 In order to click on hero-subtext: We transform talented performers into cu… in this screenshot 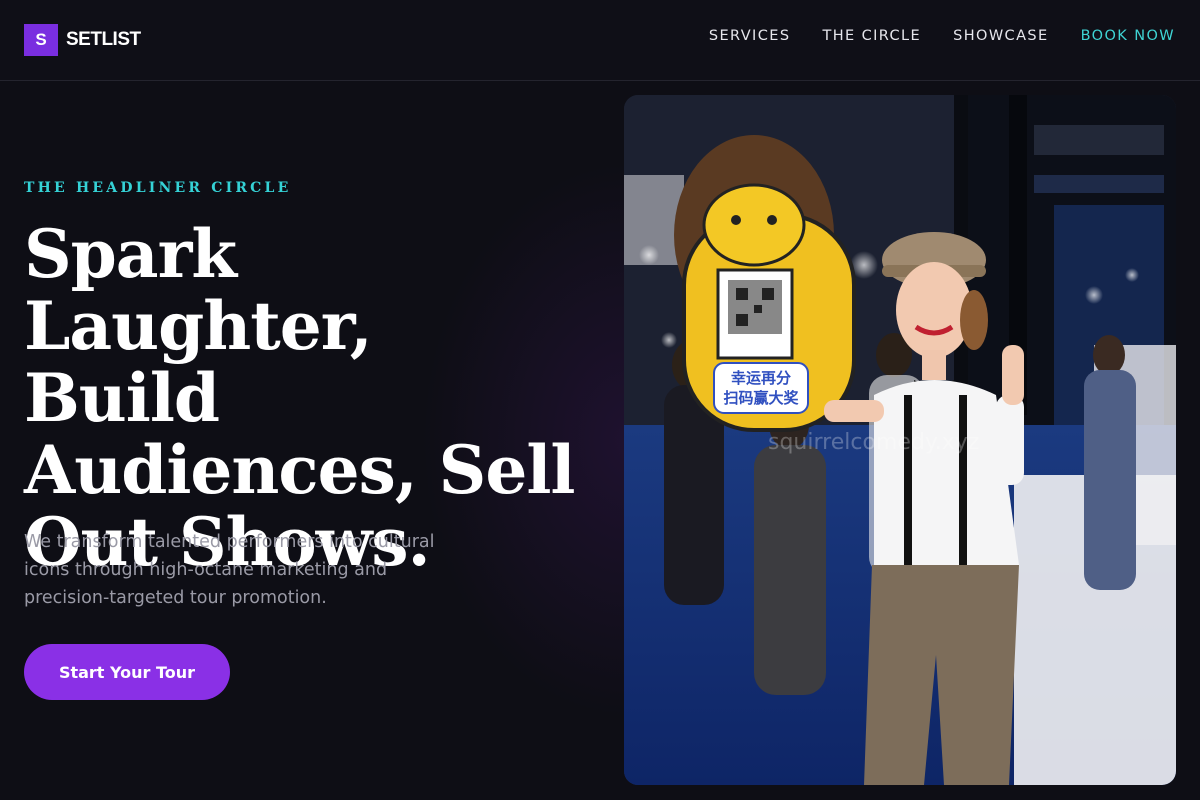, I will do `click(229, 570)`.